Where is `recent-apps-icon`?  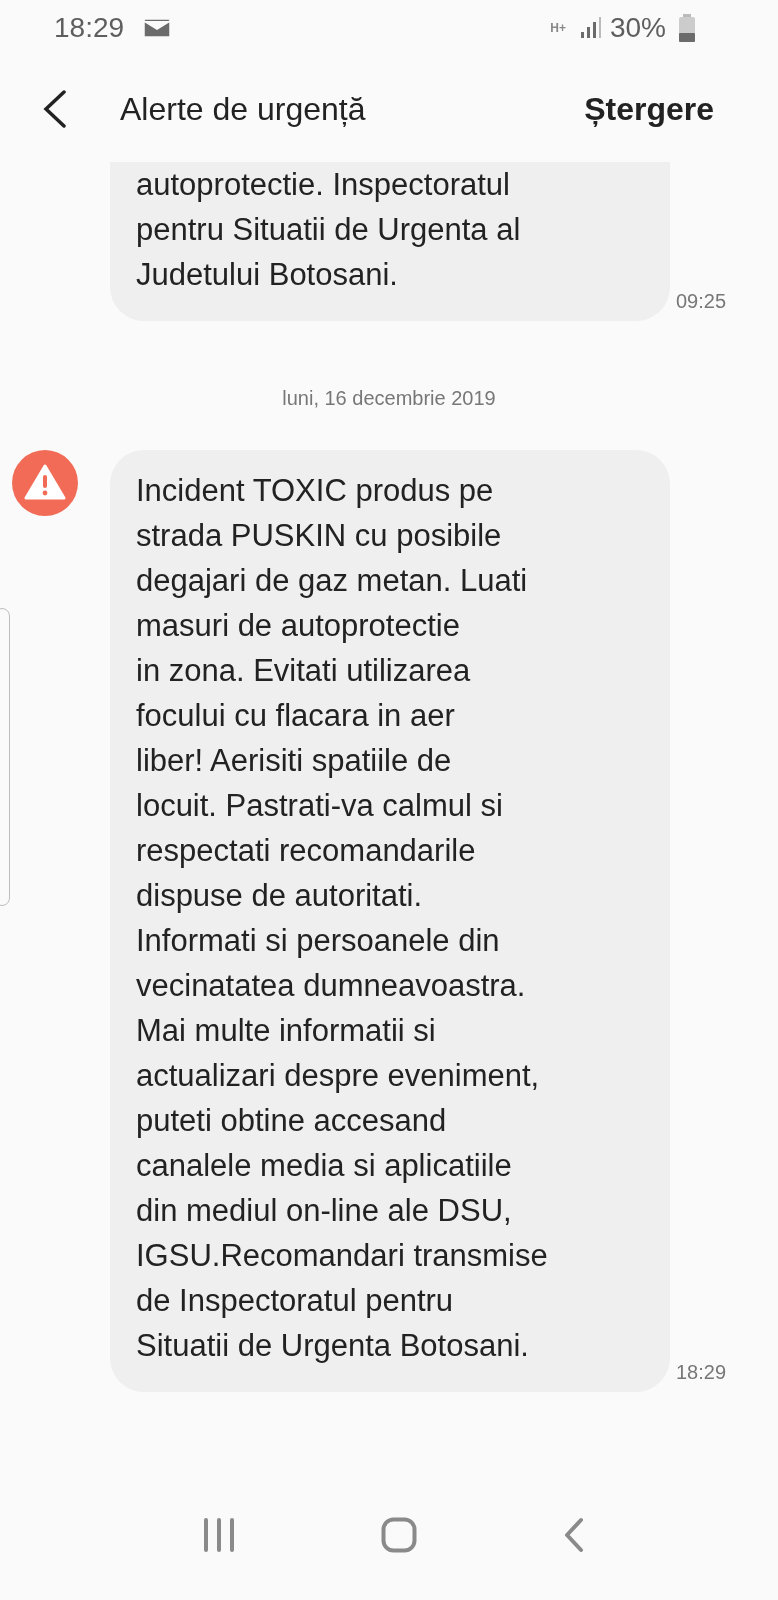 recent-apps-icon is located at coordinates (219, 1535).